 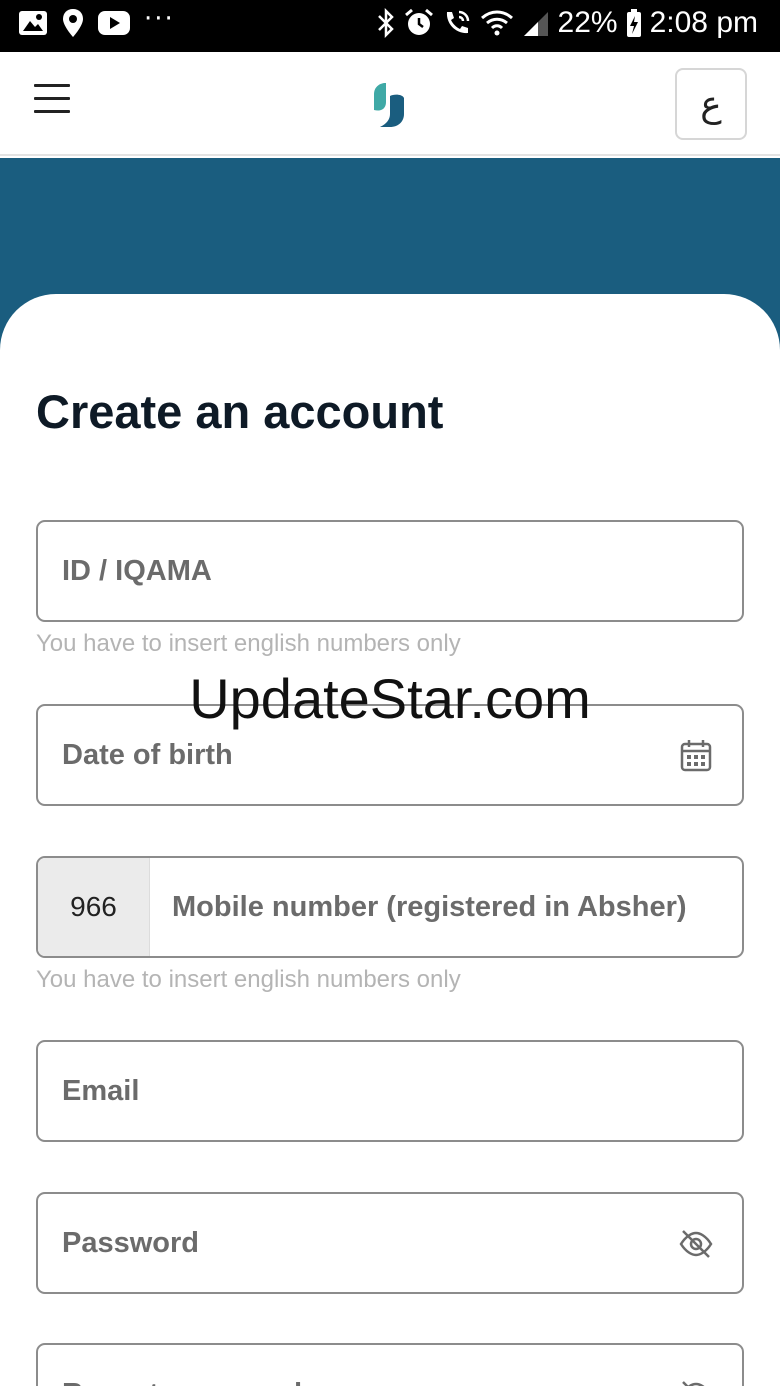 I want to click on repeat-password-field, so click(x=390, y=1364).